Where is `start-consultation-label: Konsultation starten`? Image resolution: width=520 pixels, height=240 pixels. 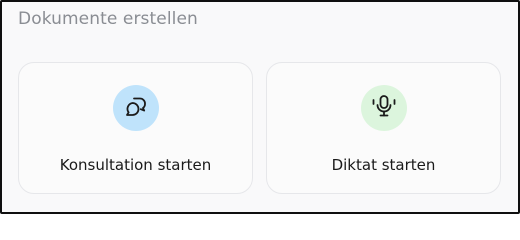
start-consultation-label: Konsultation starten is located at coordinates (135, 165).